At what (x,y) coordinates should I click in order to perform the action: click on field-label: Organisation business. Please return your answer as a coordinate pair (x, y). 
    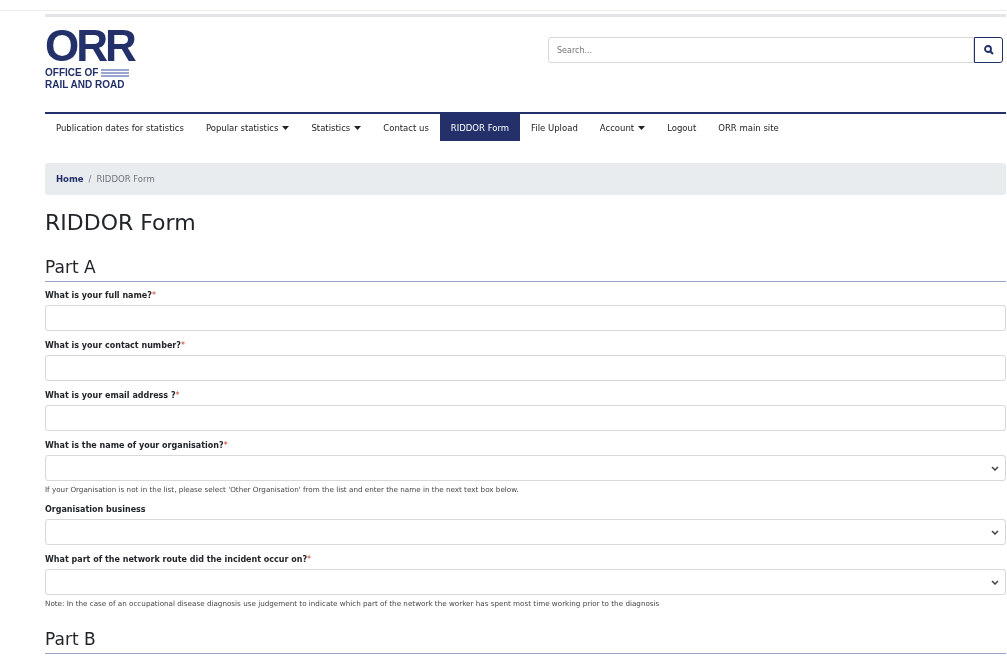
    Looking at the image, I should click on (96, 510).